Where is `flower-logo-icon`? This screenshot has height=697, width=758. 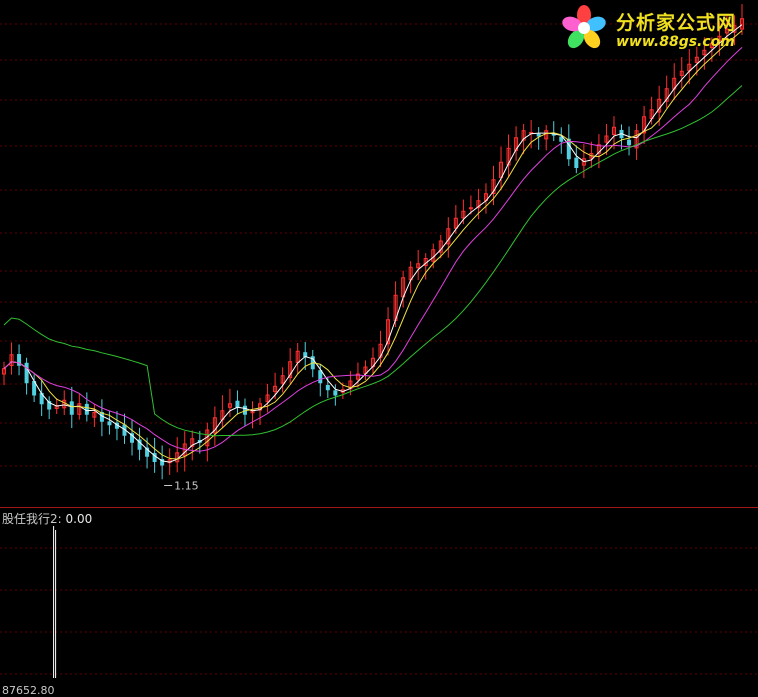 flower-logo-icon is located at coordinates (584, 27).